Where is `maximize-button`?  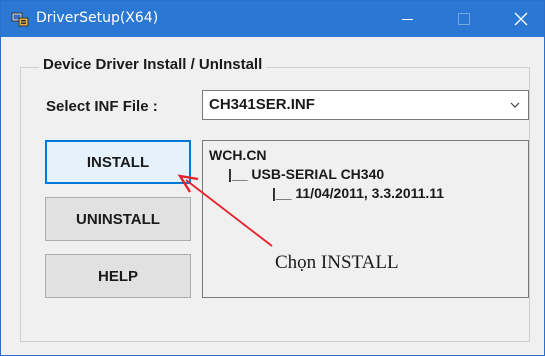 maximize-button is located at coordinates (464, 19).